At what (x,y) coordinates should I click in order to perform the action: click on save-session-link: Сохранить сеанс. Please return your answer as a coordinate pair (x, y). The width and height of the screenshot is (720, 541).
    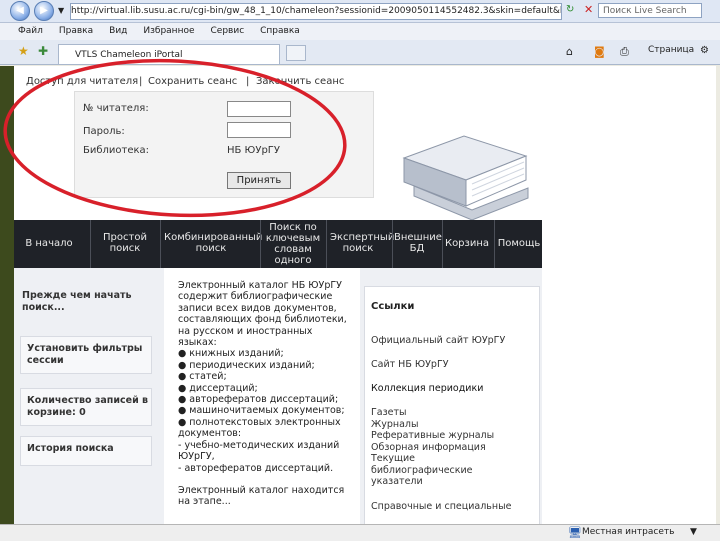
    Looking at the image, I should click on (192, 81).